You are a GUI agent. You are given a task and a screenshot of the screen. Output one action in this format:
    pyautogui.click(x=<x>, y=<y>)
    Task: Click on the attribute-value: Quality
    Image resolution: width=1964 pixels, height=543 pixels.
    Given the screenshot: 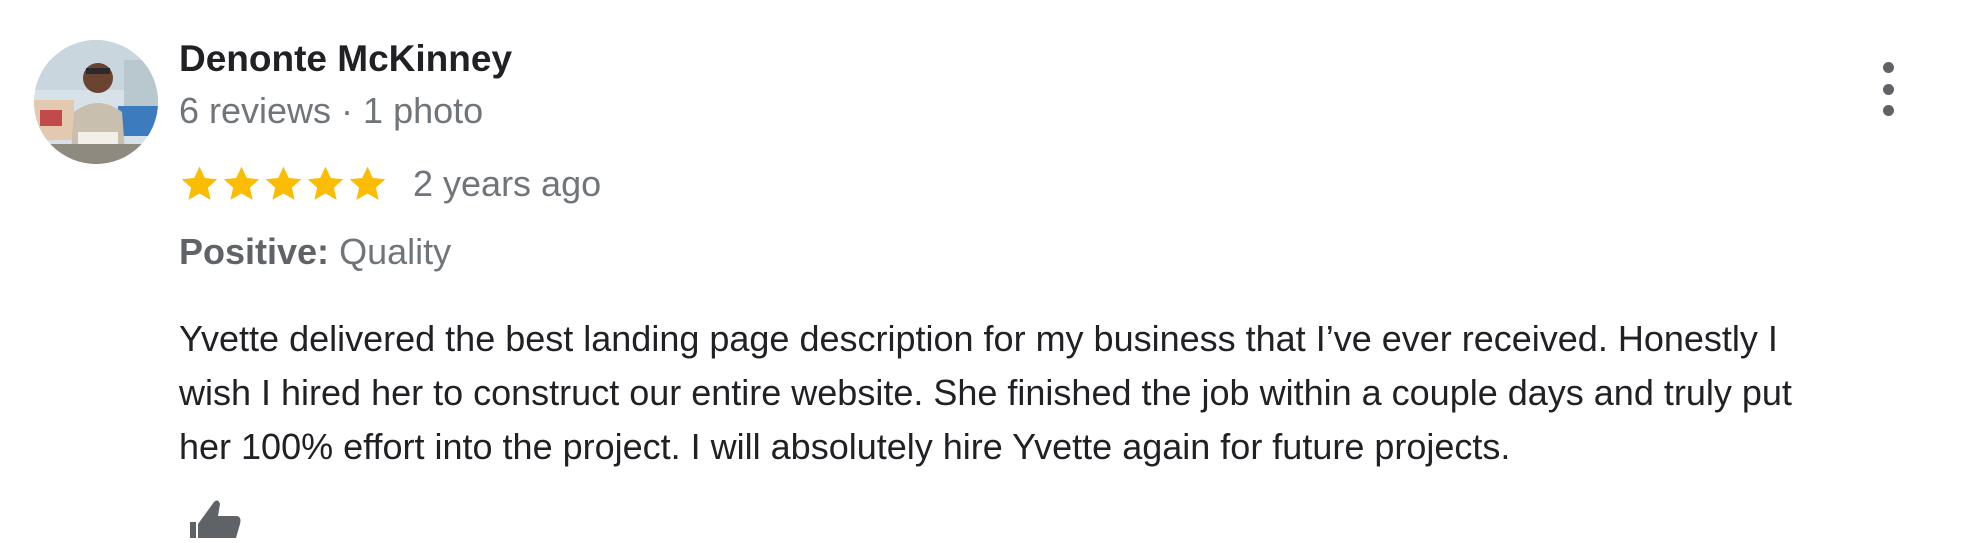 What is the action you would take?
    pyautogui.click(x=395, y=251)
    